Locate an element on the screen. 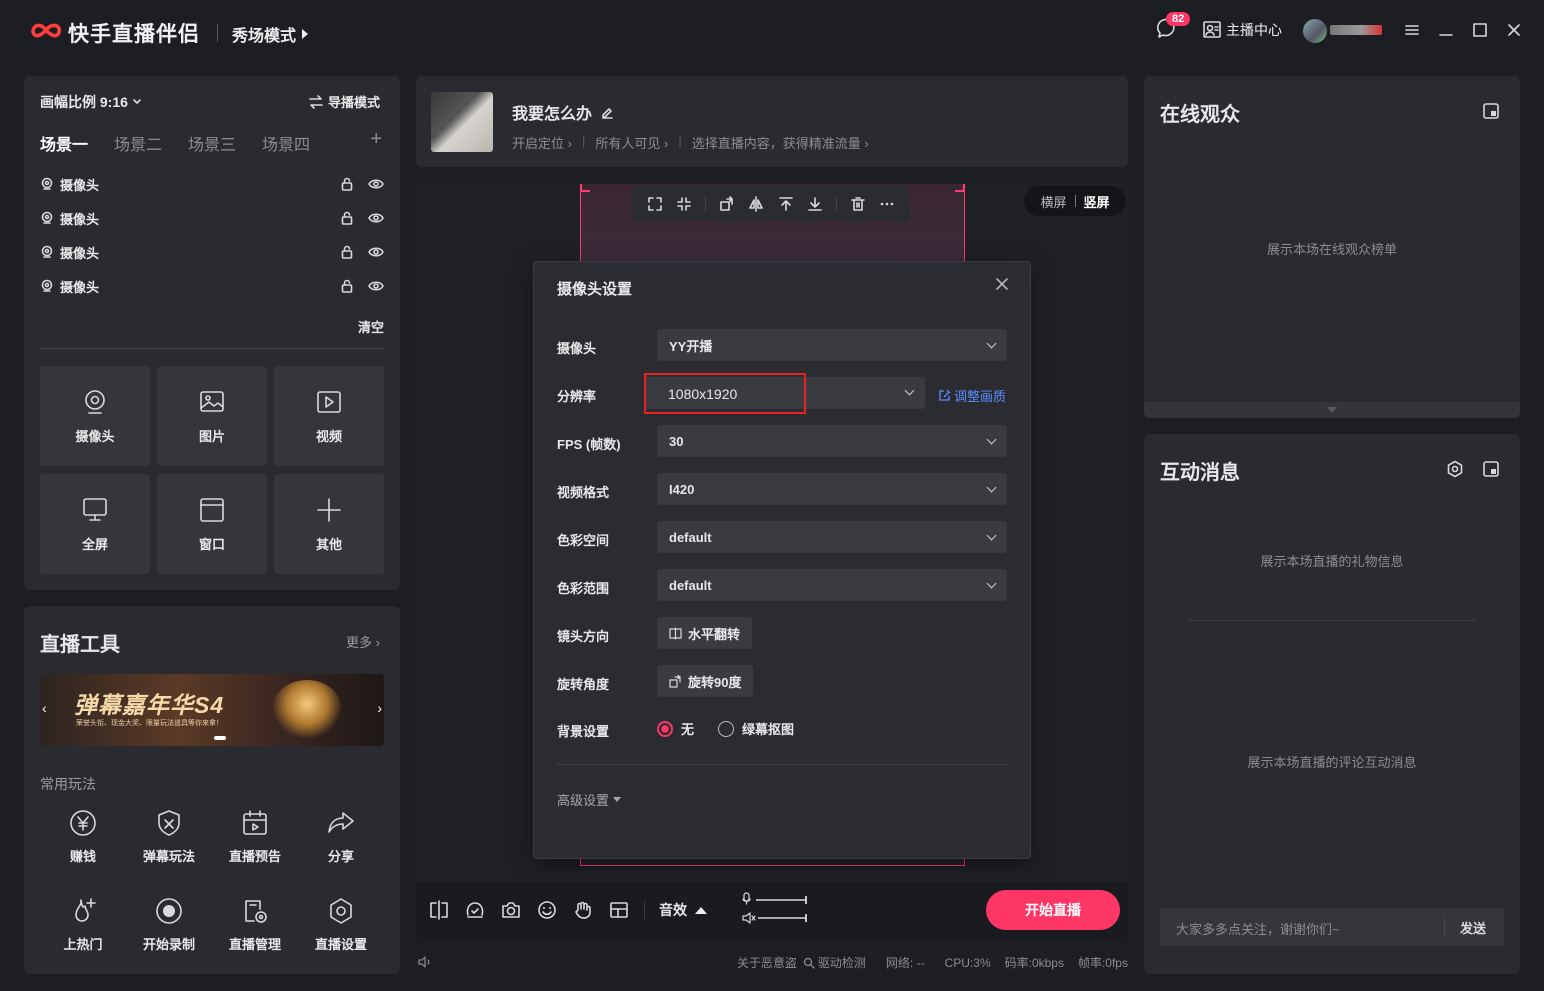  tool-manage: 直播管理 is located at coordinates (255, 924).